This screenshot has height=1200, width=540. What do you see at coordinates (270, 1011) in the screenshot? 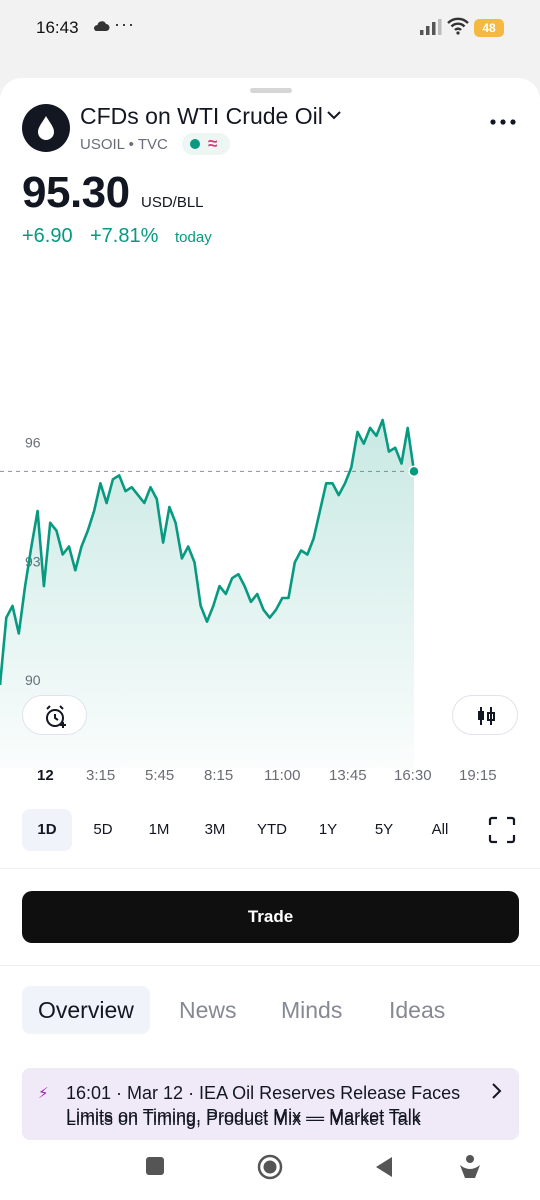
I see `content-tabs: Overview News Minds Ideas` at bounding box center [270, 1011].